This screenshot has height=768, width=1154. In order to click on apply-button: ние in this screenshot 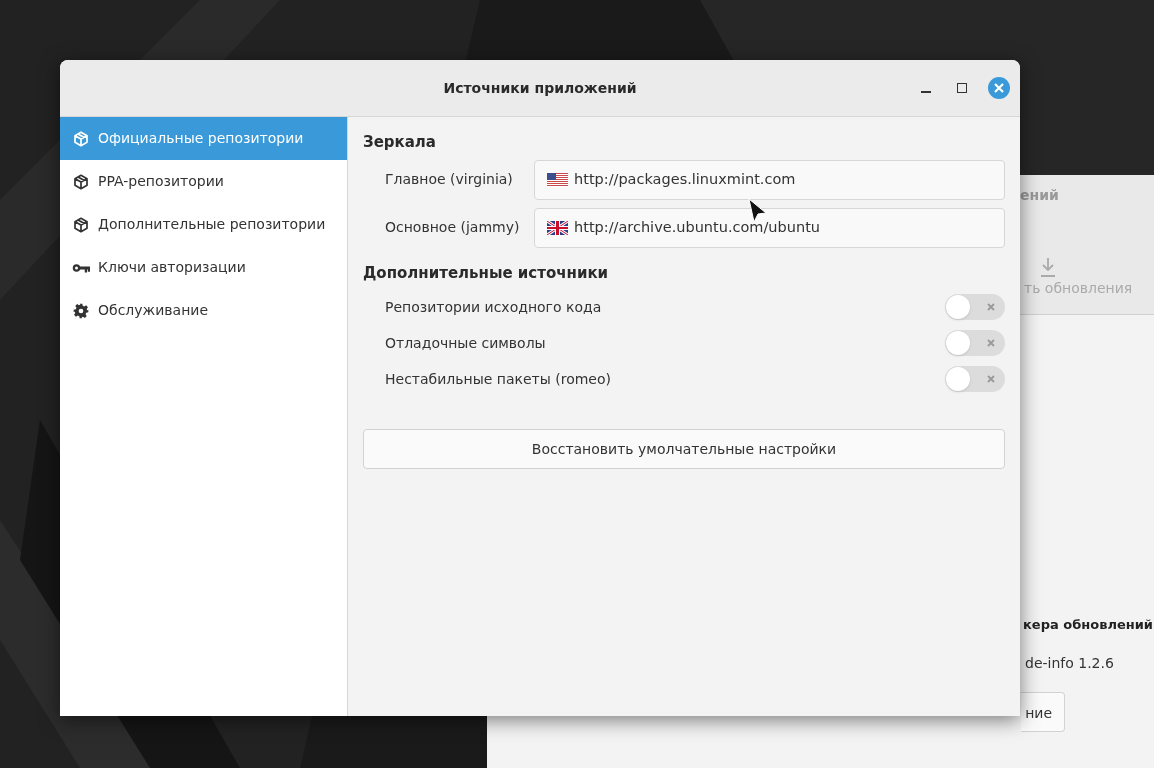, I will do `click(1043, 712)`.